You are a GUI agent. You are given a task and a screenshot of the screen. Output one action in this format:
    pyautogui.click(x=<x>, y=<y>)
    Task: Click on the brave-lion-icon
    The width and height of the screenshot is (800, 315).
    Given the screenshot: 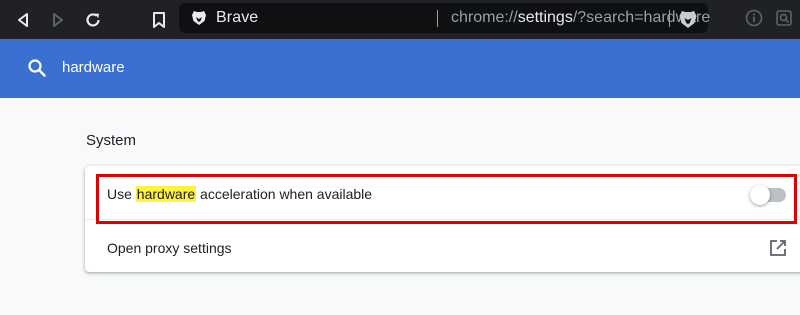 What is the action you would take?
    pyautogui.click(x=199, y=18)
    